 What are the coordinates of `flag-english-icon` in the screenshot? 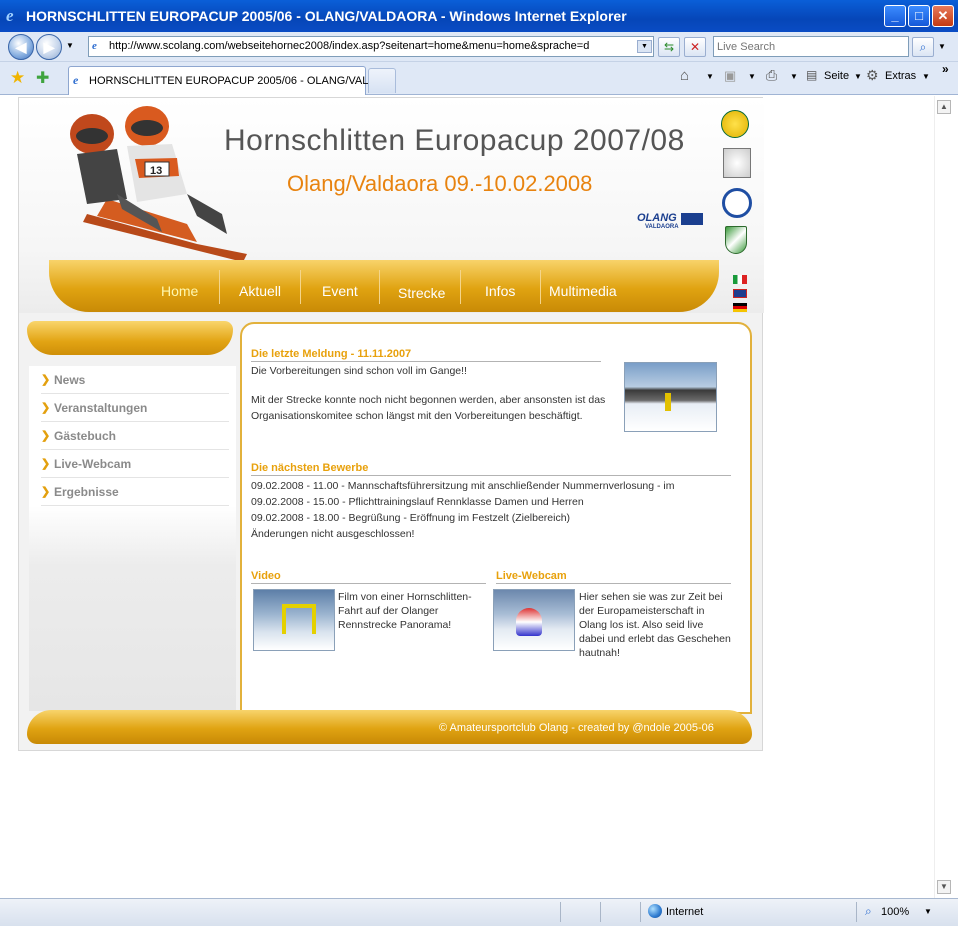 It's located at (740, 293).